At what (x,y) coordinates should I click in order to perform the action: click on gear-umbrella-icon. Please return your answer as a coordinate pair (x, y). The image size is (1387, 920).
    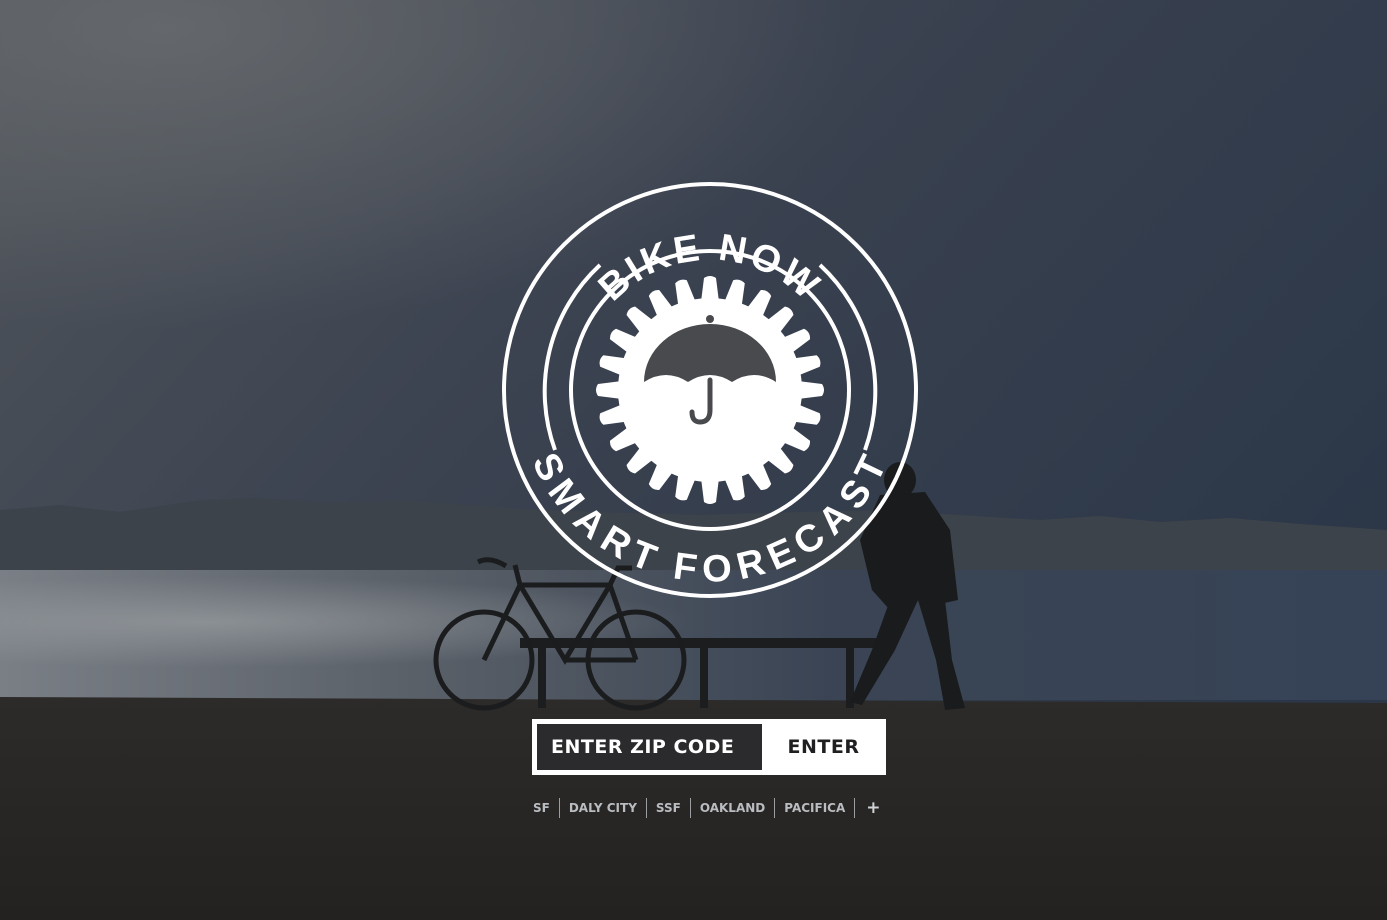
    Looking at the image, I should click on (710, 390).